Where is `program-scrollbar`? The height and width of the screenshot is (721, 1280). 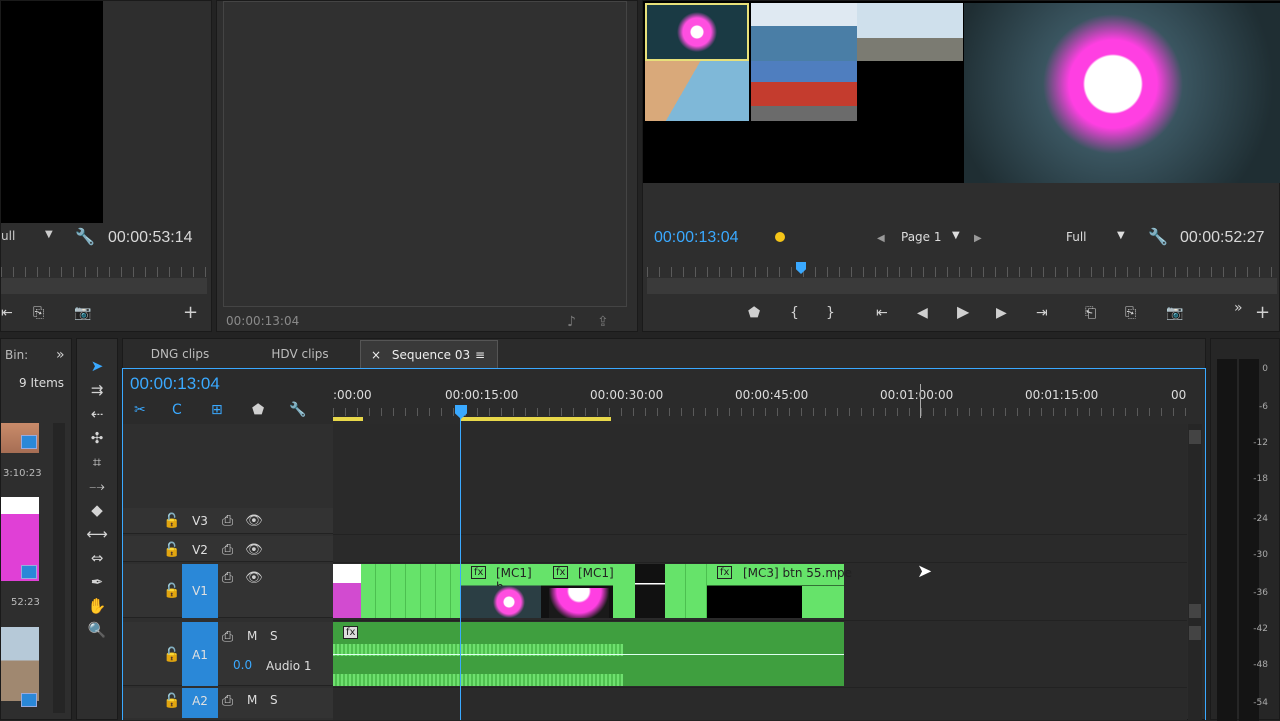
program-scrollbar is located at coordinates (962, 286).